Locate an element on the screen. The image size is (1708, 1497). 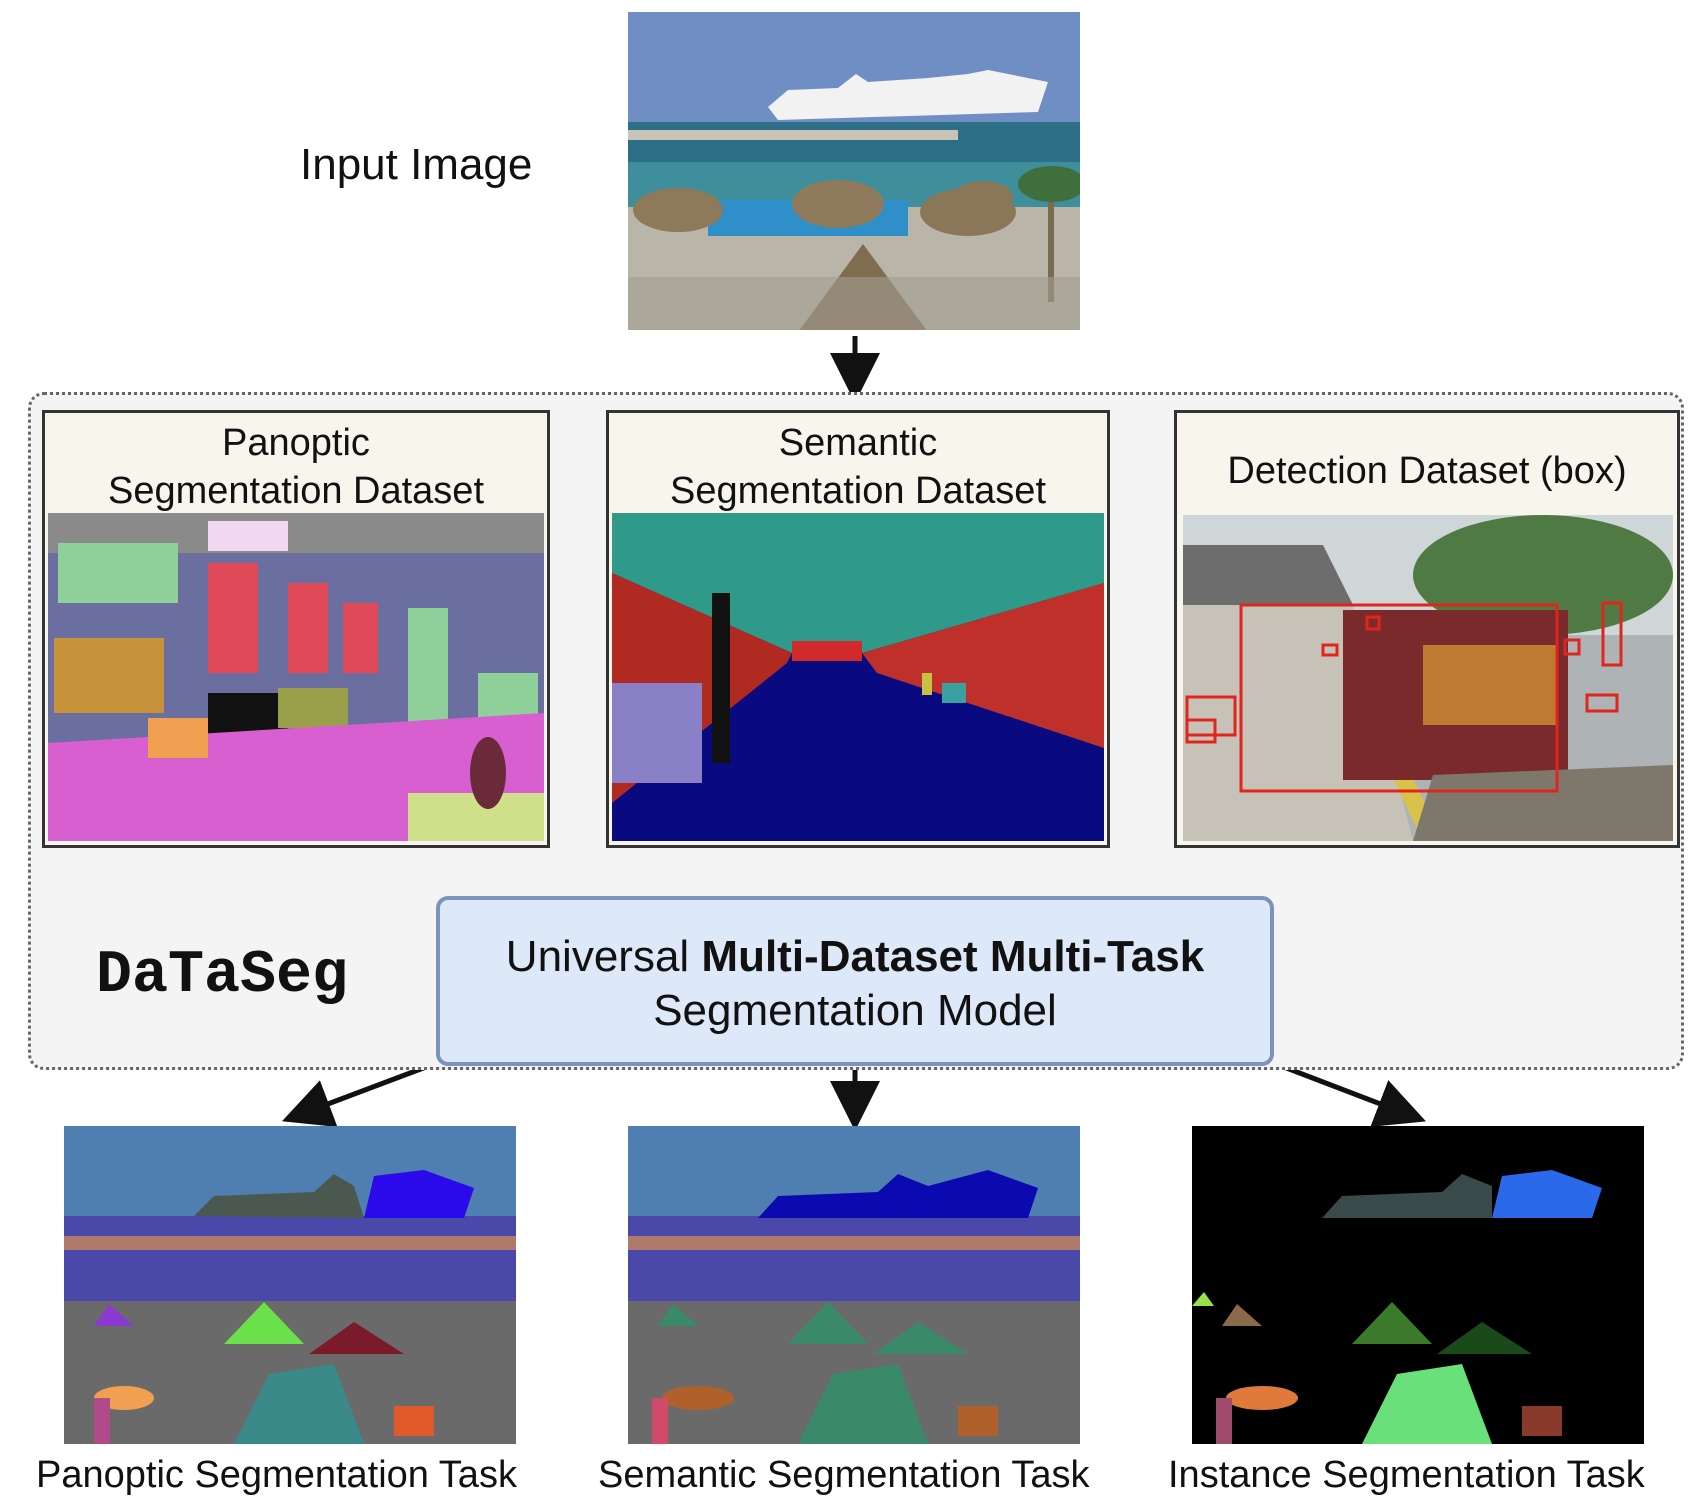
panoptic-dataset-card: Panoptic Segmentation Dataset is located at coordinates (296, 629).